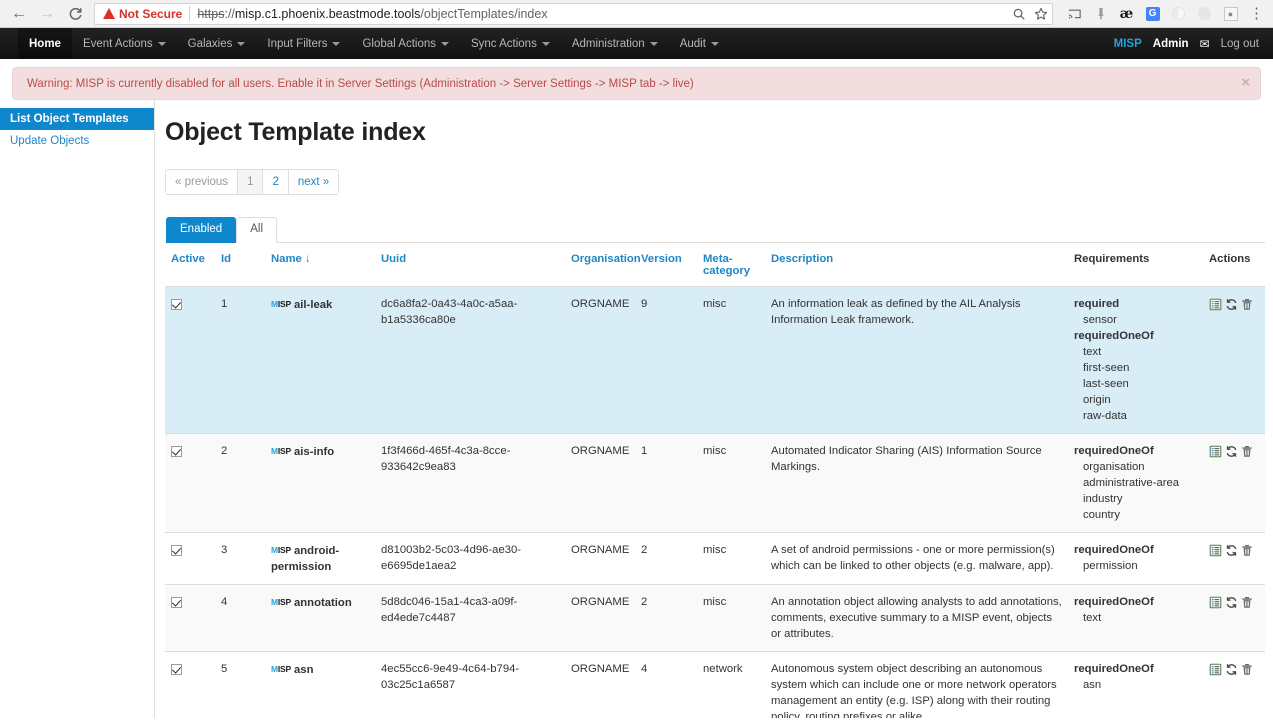  I want to click on nav-item-galaxies: Galaxies, so click(217, 43).